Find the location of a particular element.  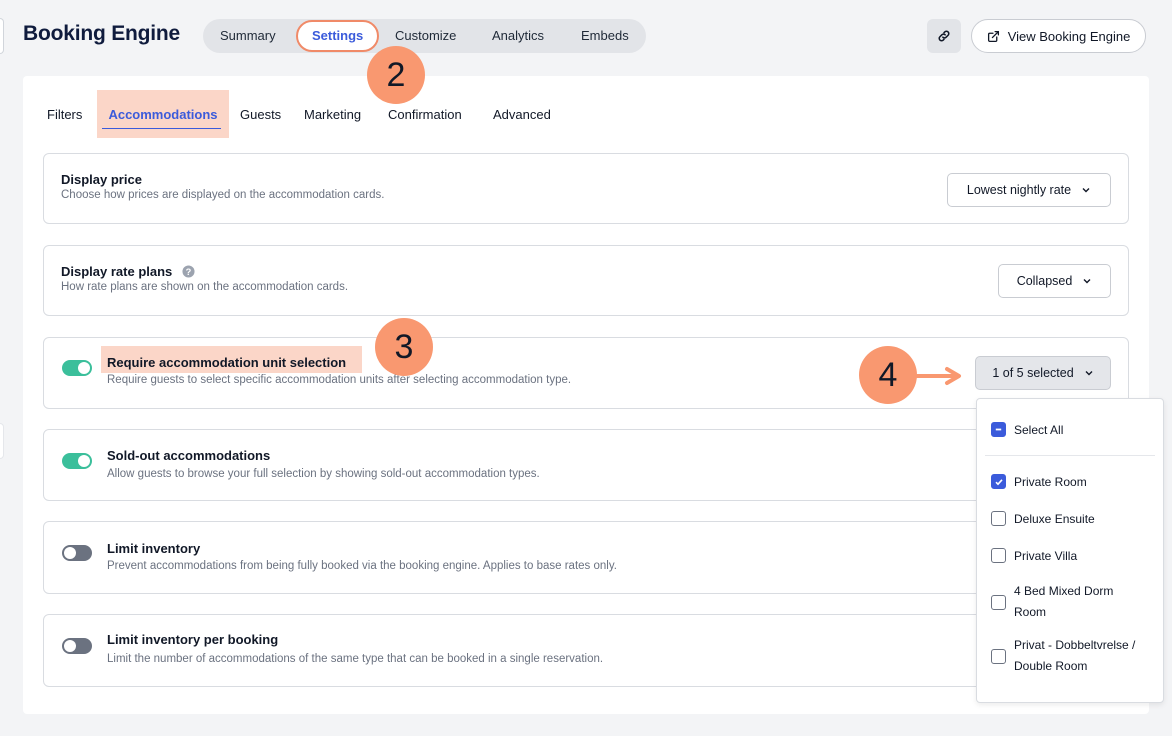

help-icon: ? is located at coordinates (188, 271).